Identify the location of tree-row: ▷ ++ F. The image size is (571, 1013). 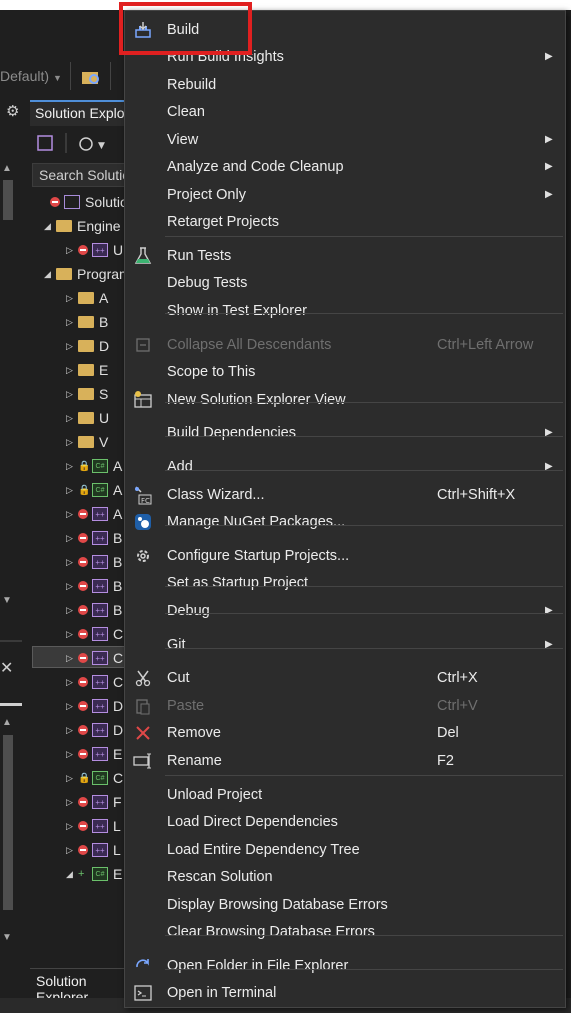
(94, 802).